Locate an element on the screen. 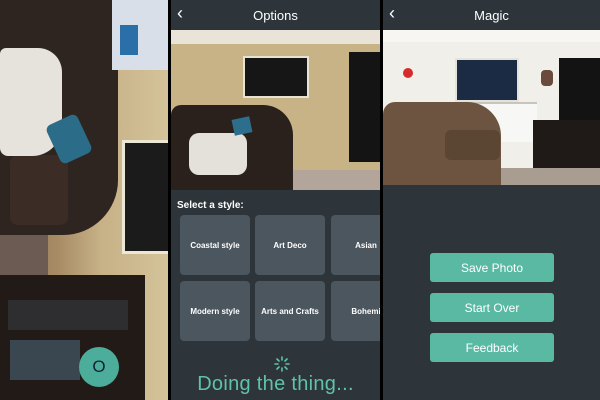  style-tile-coastal: Coastal style is located at coordinates (215, 245).